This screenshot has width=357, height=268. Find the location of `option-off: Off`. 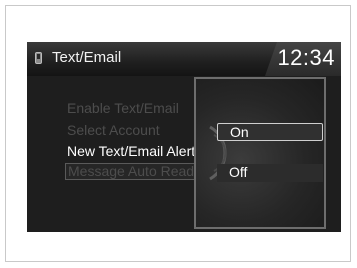

option-off: Off is located at coordinates (270, 173).